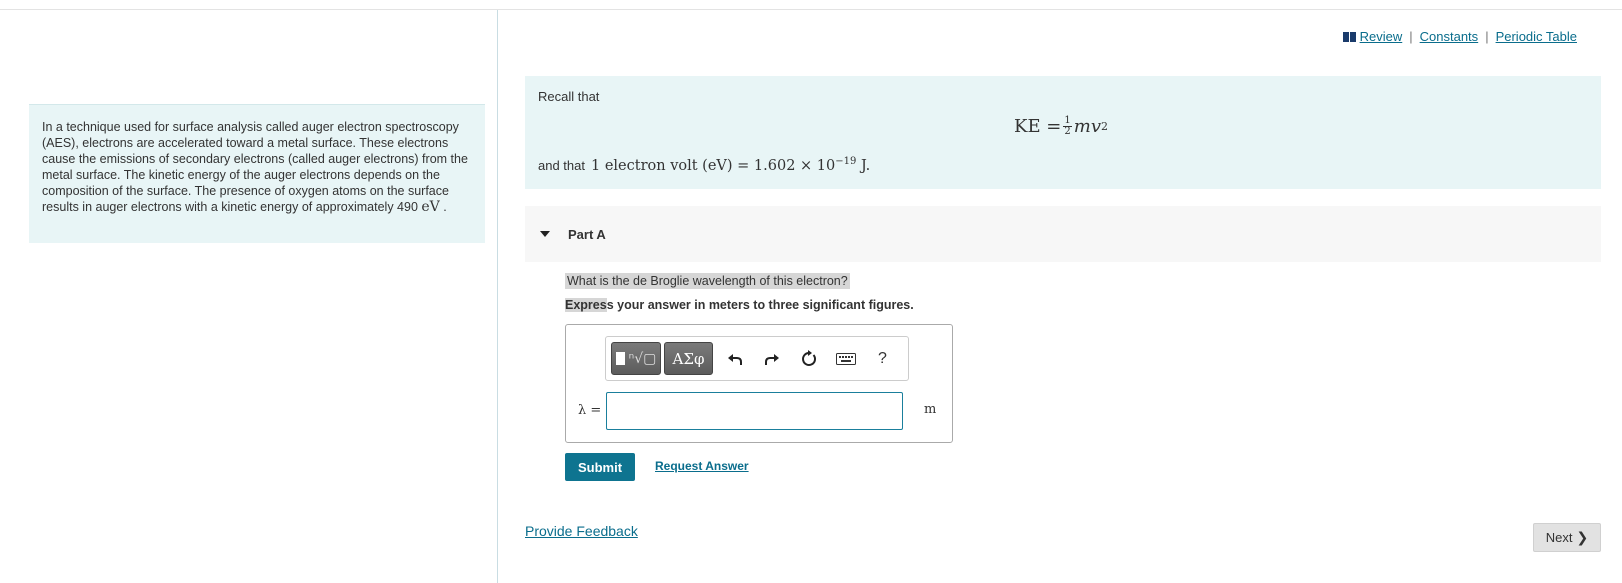 The width and height of the screenshot is (1622, 583). Describe the element at coordinates (882, 358) in the screenshot. I see `help-icon: ?` at that location.